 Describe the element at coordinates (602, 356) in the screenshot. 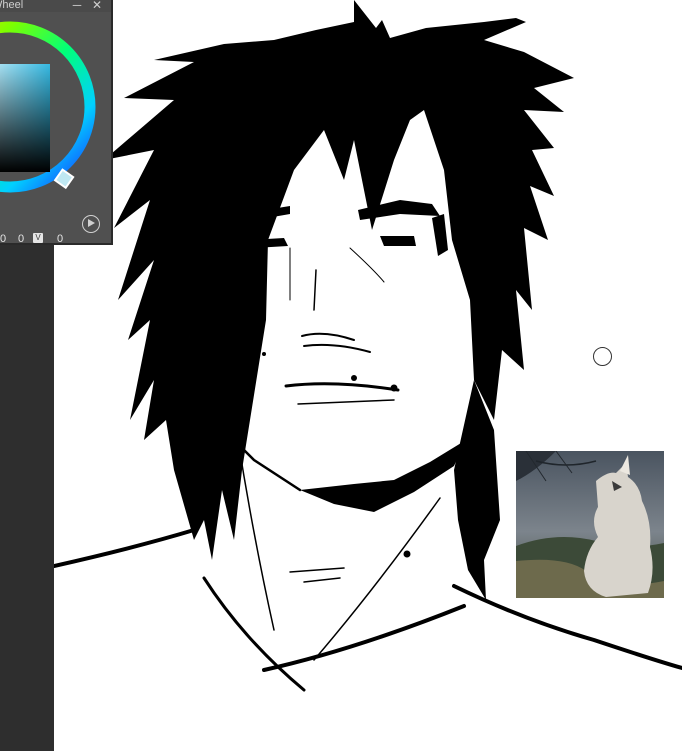

I see `brush-cursor` at that location.